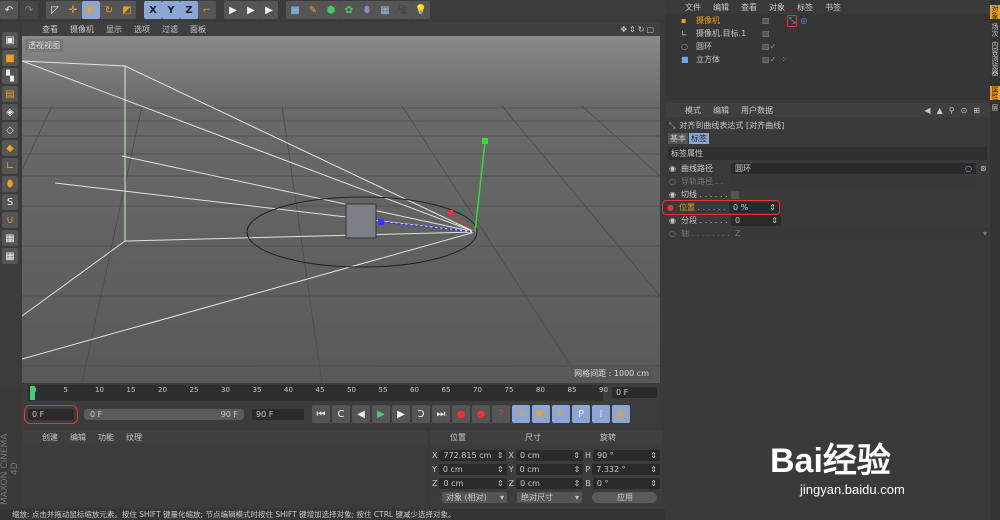 The width and height of the screenshot is (1000, 520). I want to click on object-row-camera-target: ∟ 摄像机.目标.1 ▨, so click(827, 33).